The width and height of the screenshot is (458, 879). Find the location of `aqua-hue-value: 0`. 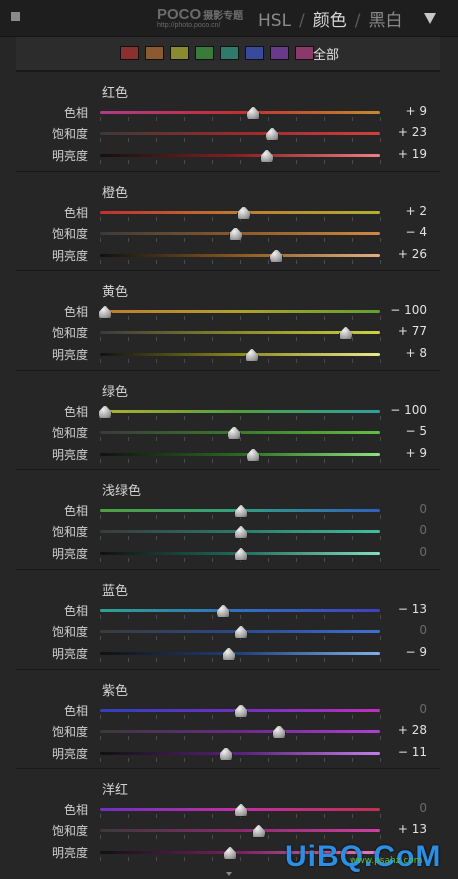

aqua-hue-value: 0 is located at coordinates (397, 509).